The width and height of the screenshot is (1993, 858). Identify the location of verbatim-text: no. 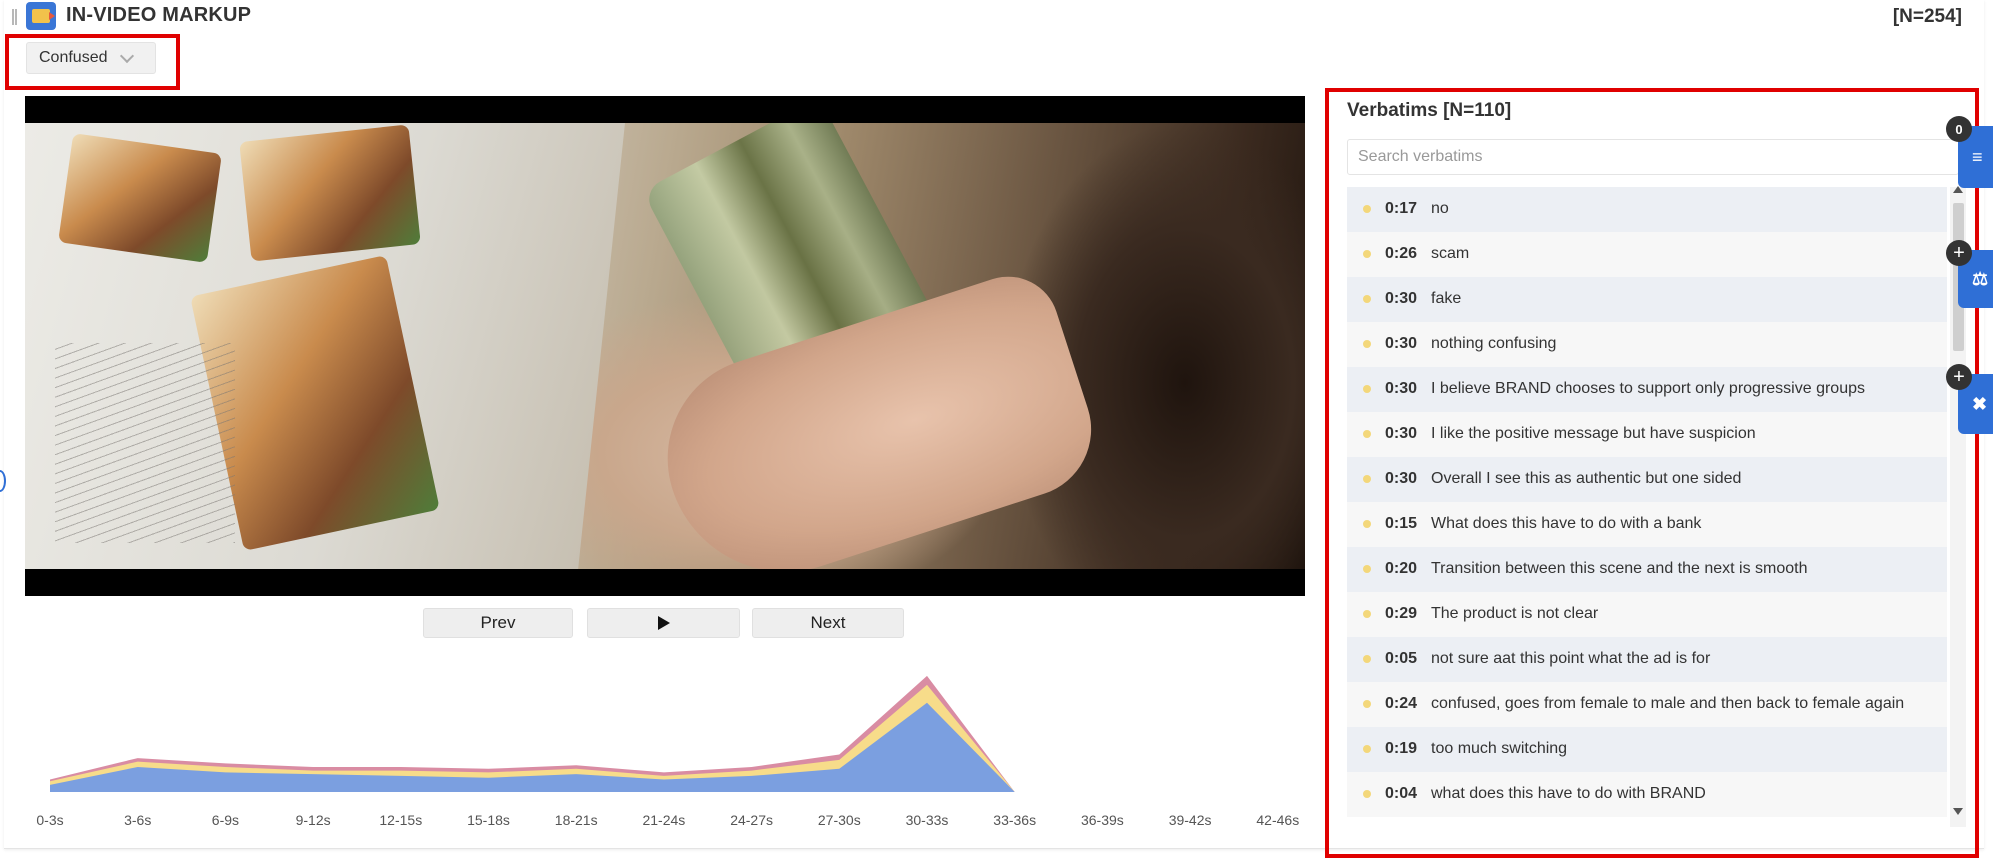
(1440, 208).